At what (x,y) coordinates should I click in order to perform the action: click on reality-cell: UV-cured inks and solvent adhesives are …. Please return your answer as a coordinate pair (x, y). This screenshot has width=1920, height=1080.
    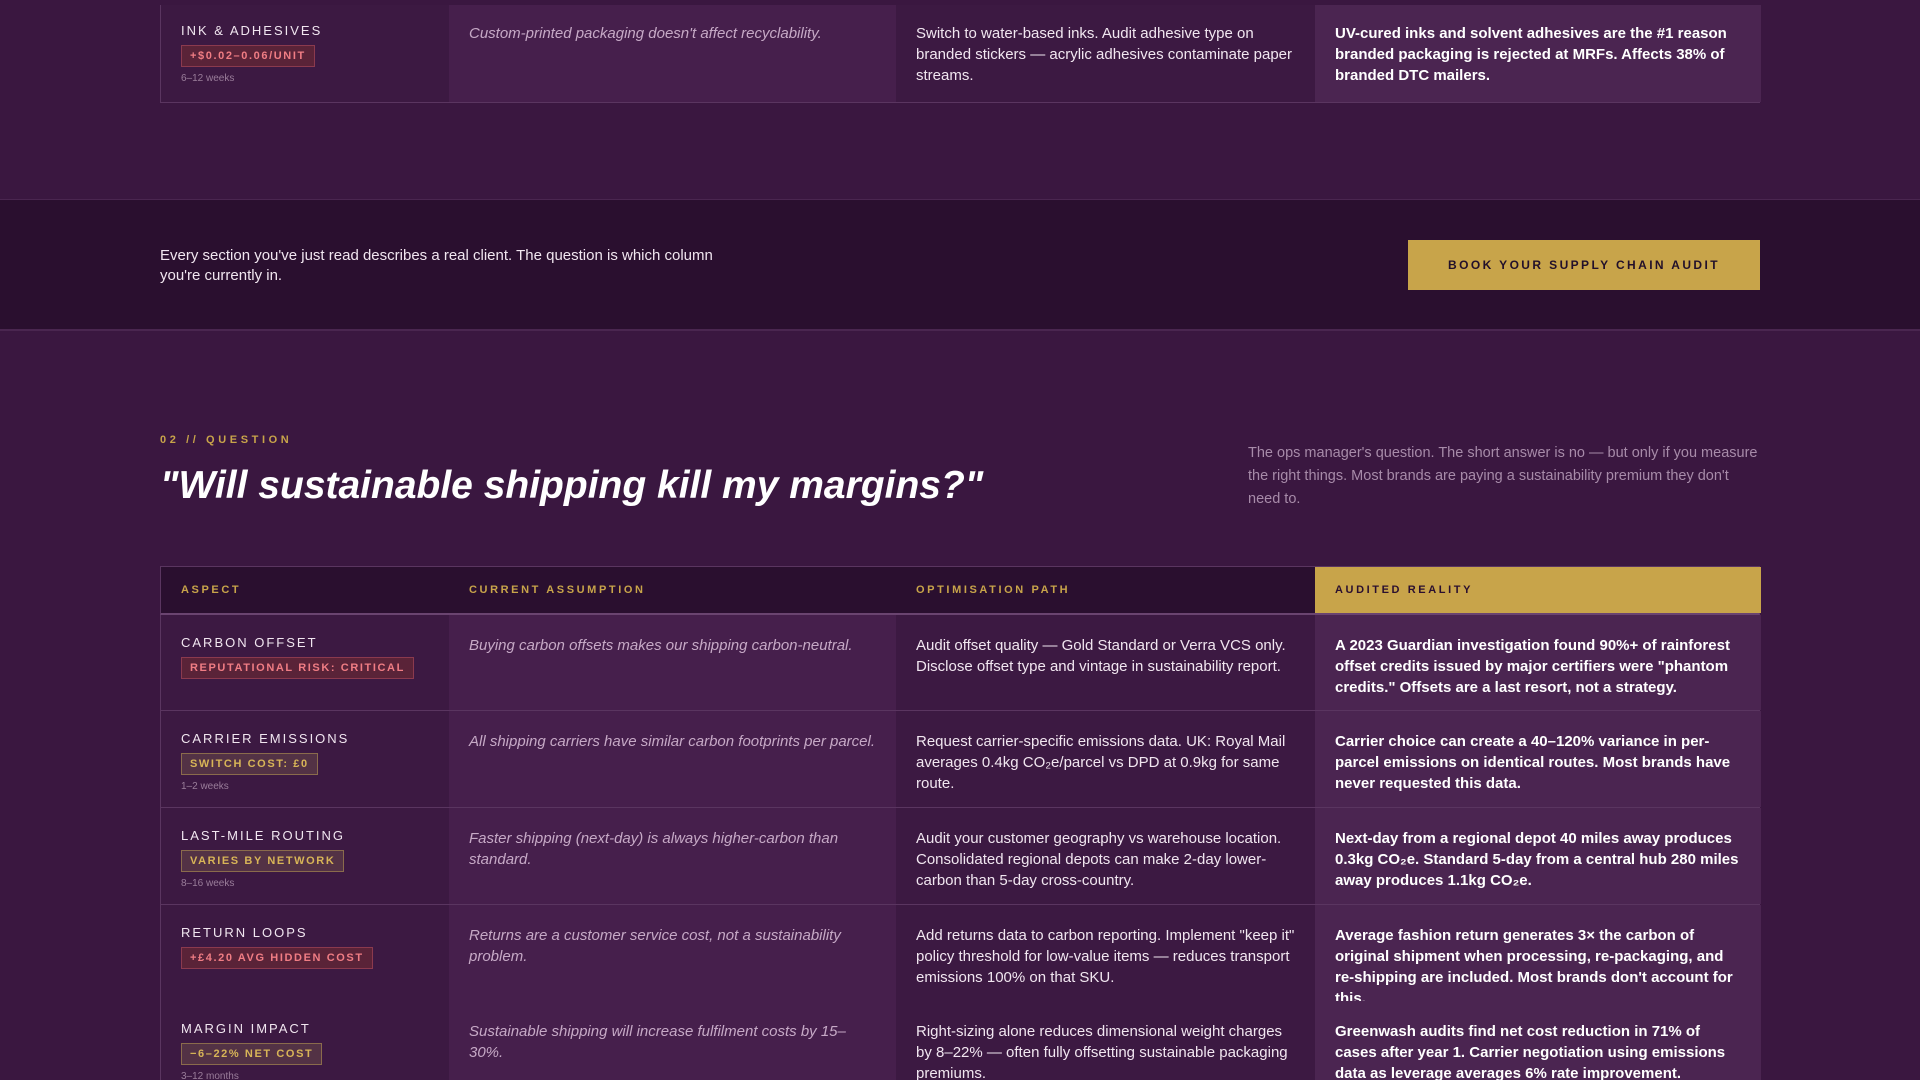
    Looking at the image, I should click on (1538, 53).